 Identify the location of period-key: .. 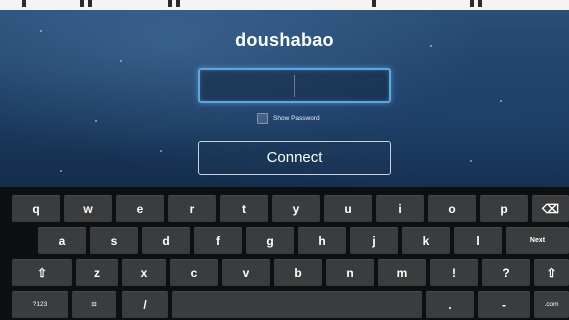
(450, 304).